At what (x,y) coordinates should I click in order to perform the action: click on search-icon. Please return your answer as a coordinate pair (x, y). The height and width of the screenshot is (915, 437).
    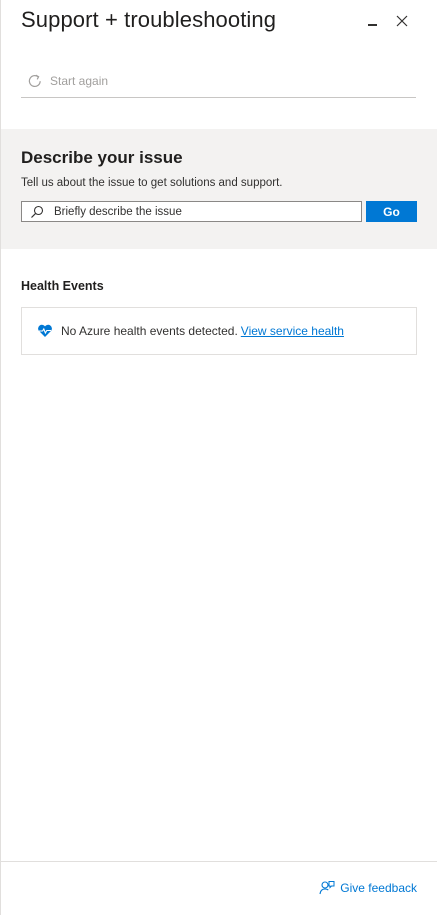
    Looking at the image, I should click on (40, 212).